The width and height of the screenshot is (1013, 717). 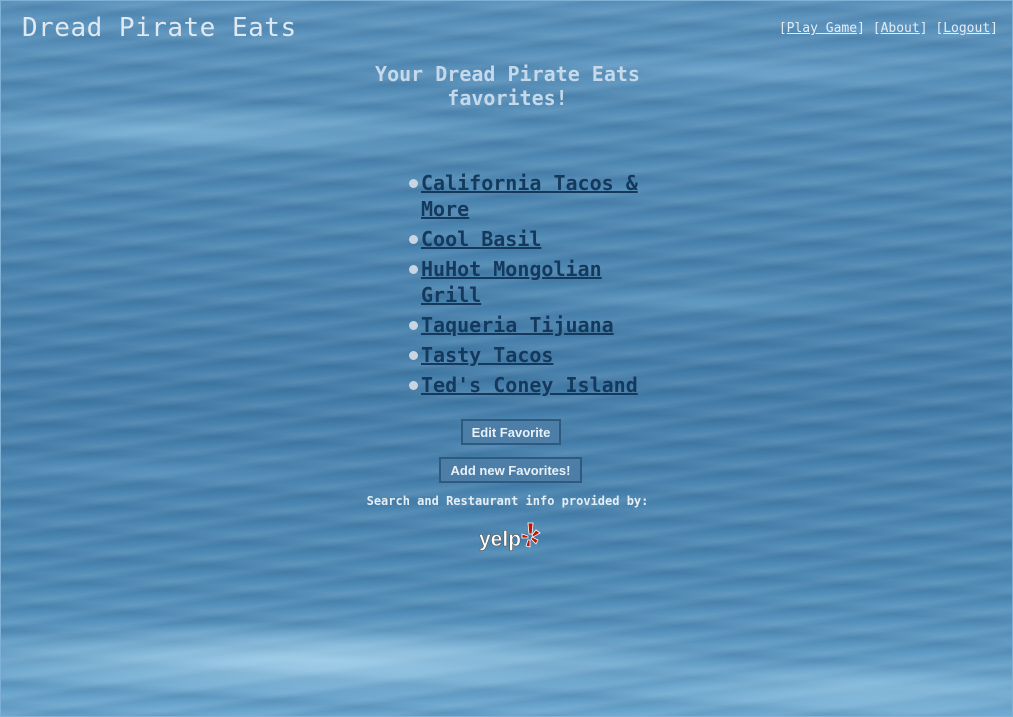 What do you see at coordinates (966, 28) in the screenshot?
I see `nav-logout-link: Logout` at bounding box center [966, 28].